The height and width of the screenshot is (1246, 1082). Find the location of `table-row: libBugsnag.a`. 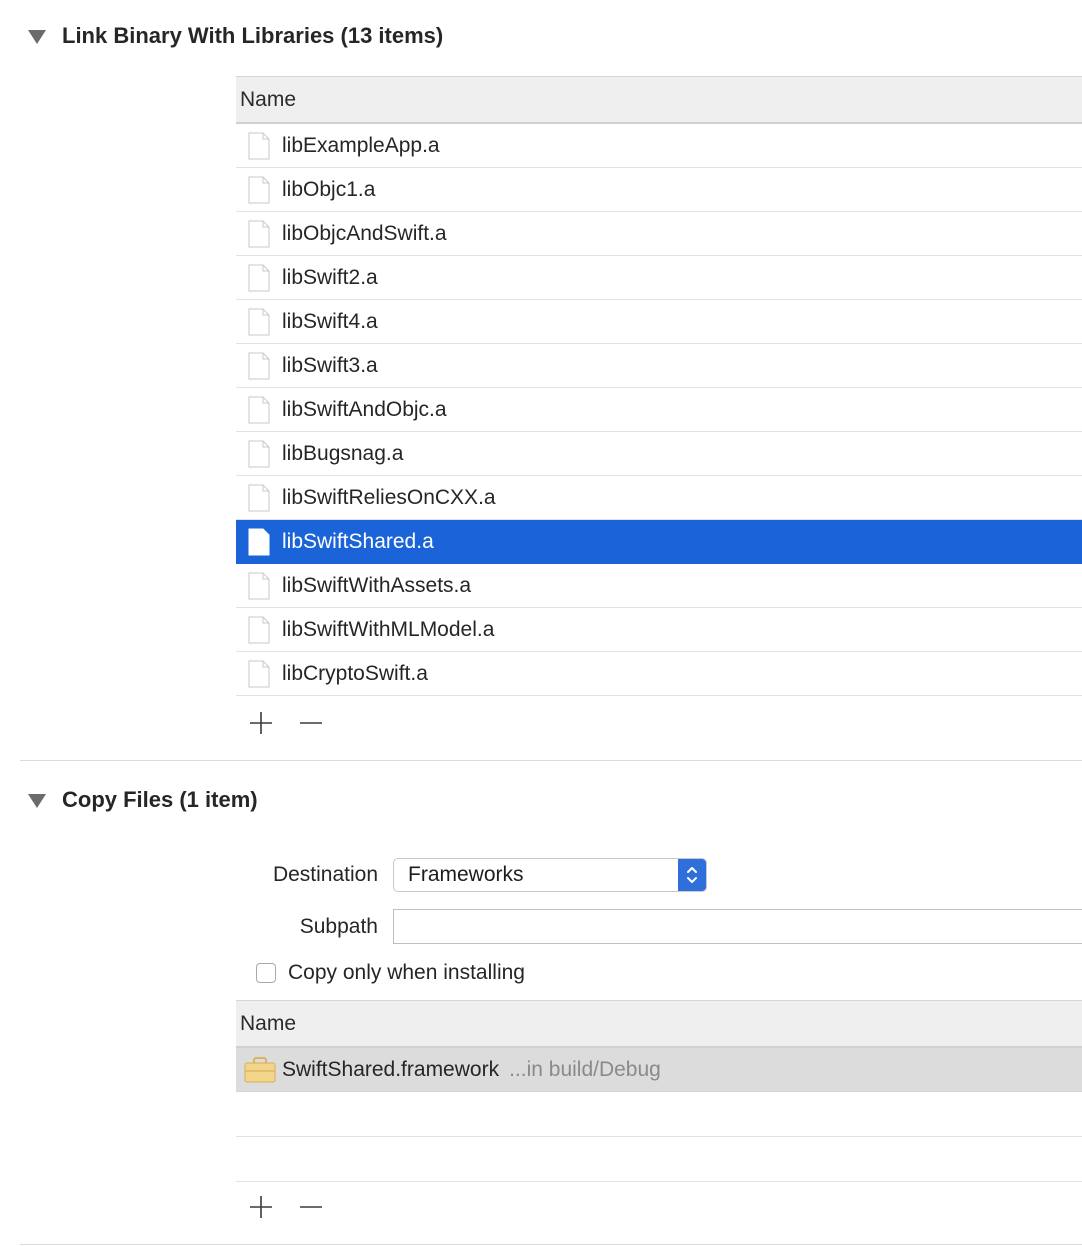

table-row: libBugsnag.a is located at coordinates (659, 454).